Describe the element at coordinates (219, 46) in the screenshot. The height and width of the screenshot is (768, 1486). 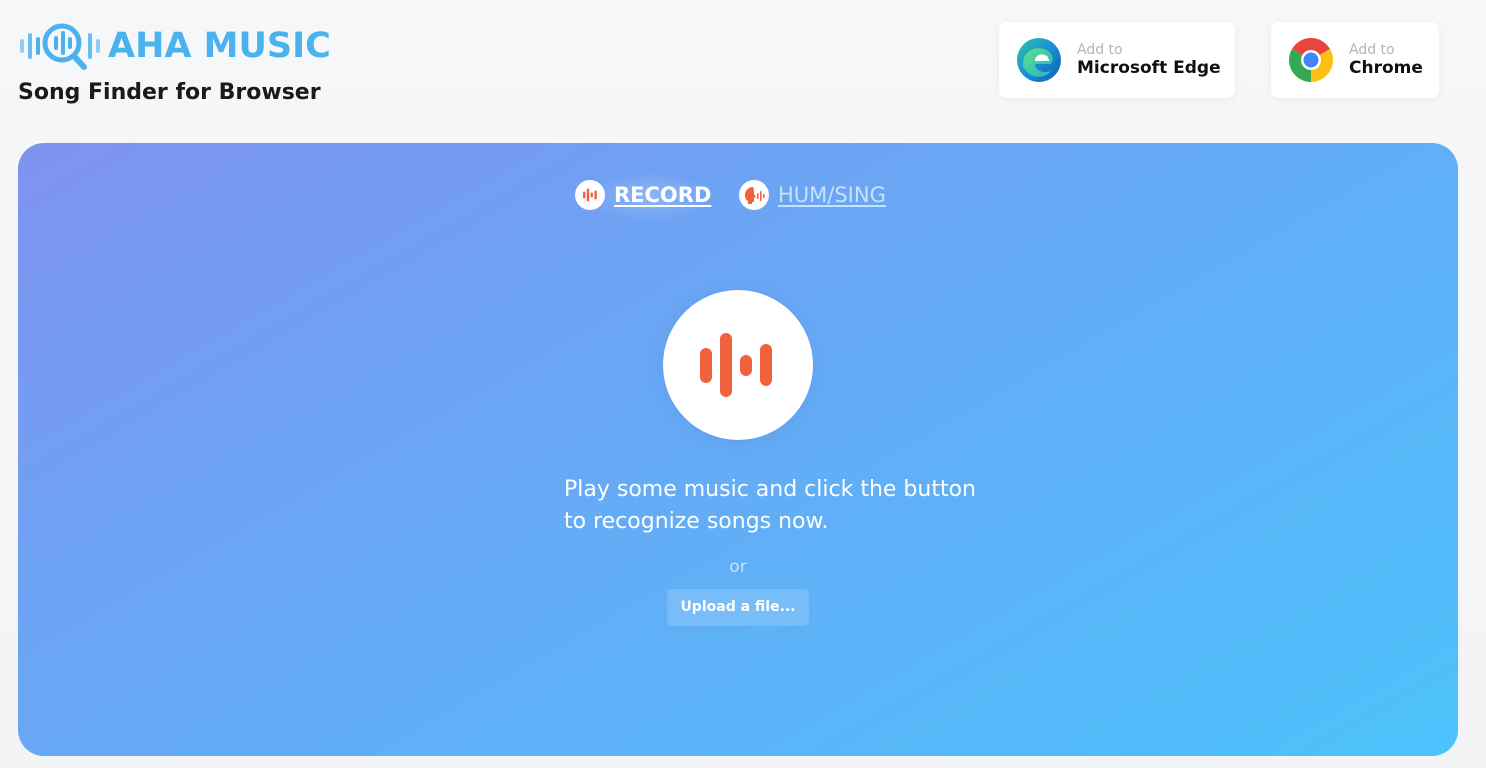
I see `brand-name: AHA MUSIC` at that location.